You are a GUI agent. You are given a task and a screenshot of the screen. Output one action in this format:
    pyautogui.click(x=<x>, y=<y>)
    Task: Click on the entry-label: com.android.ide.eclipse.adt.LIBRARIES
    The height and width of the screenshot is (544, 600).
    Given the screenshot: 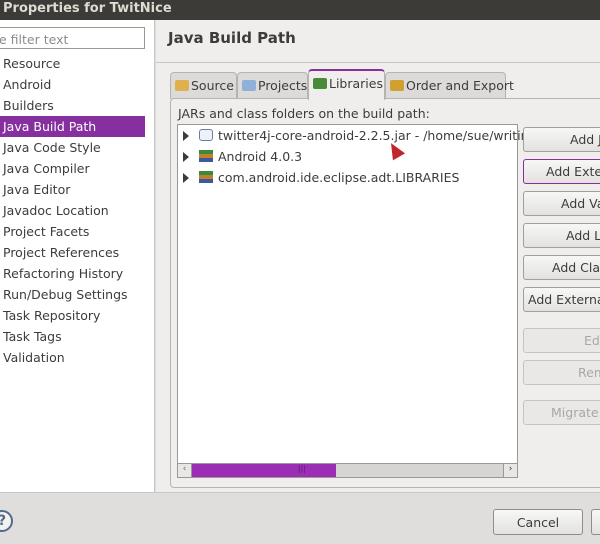 What is the action you would take?
    pyautogui.click(x=339, y=177)
    